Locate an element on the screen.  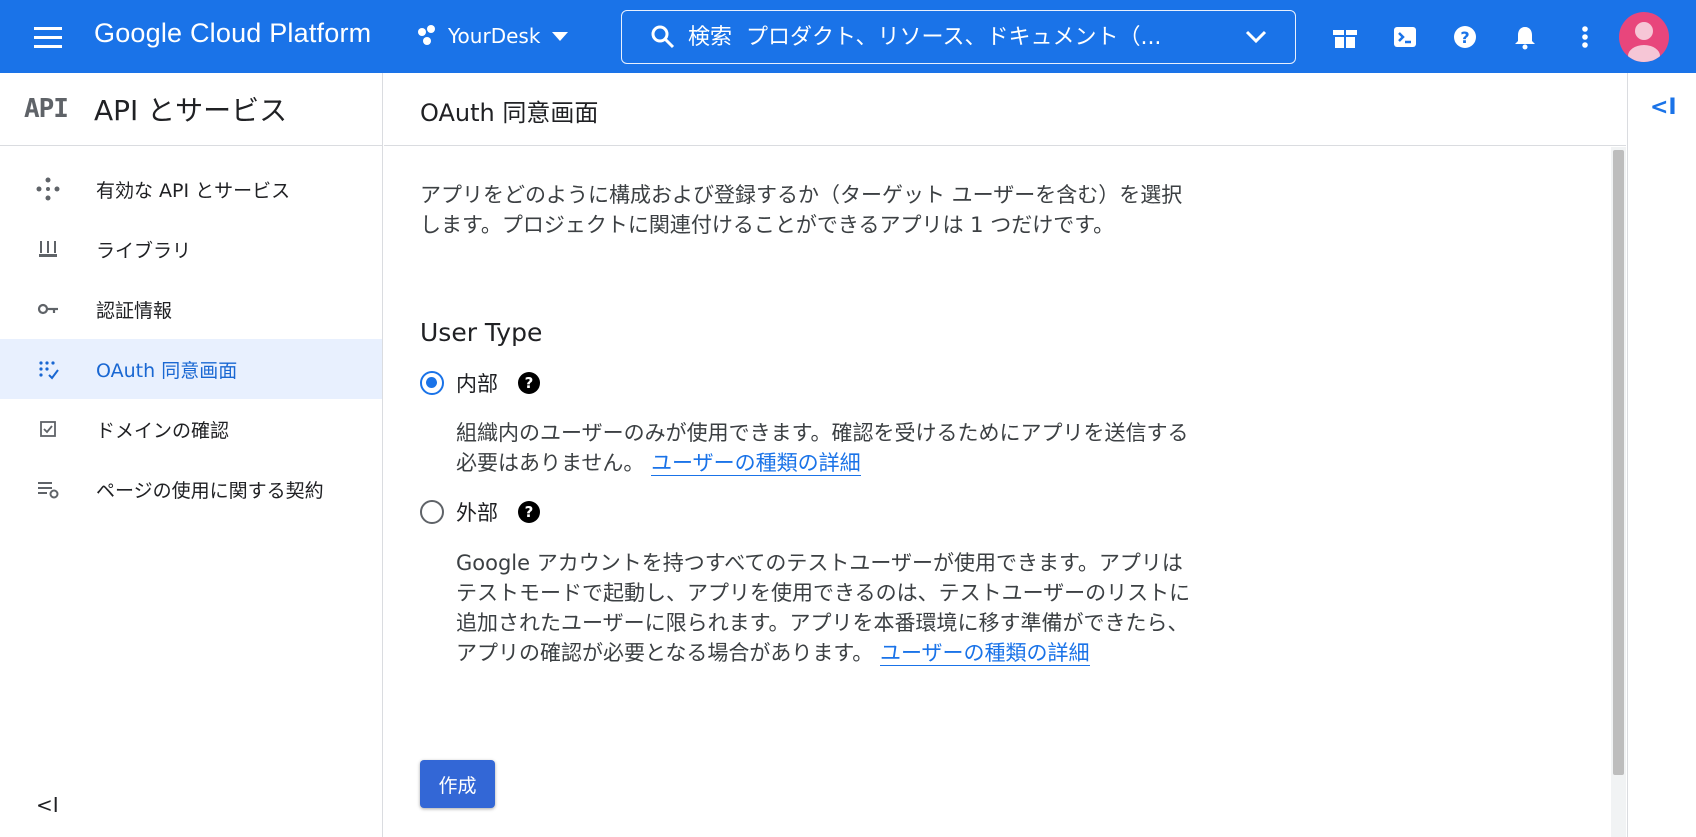
radio-button-checked is located at coordinates (432, 383).